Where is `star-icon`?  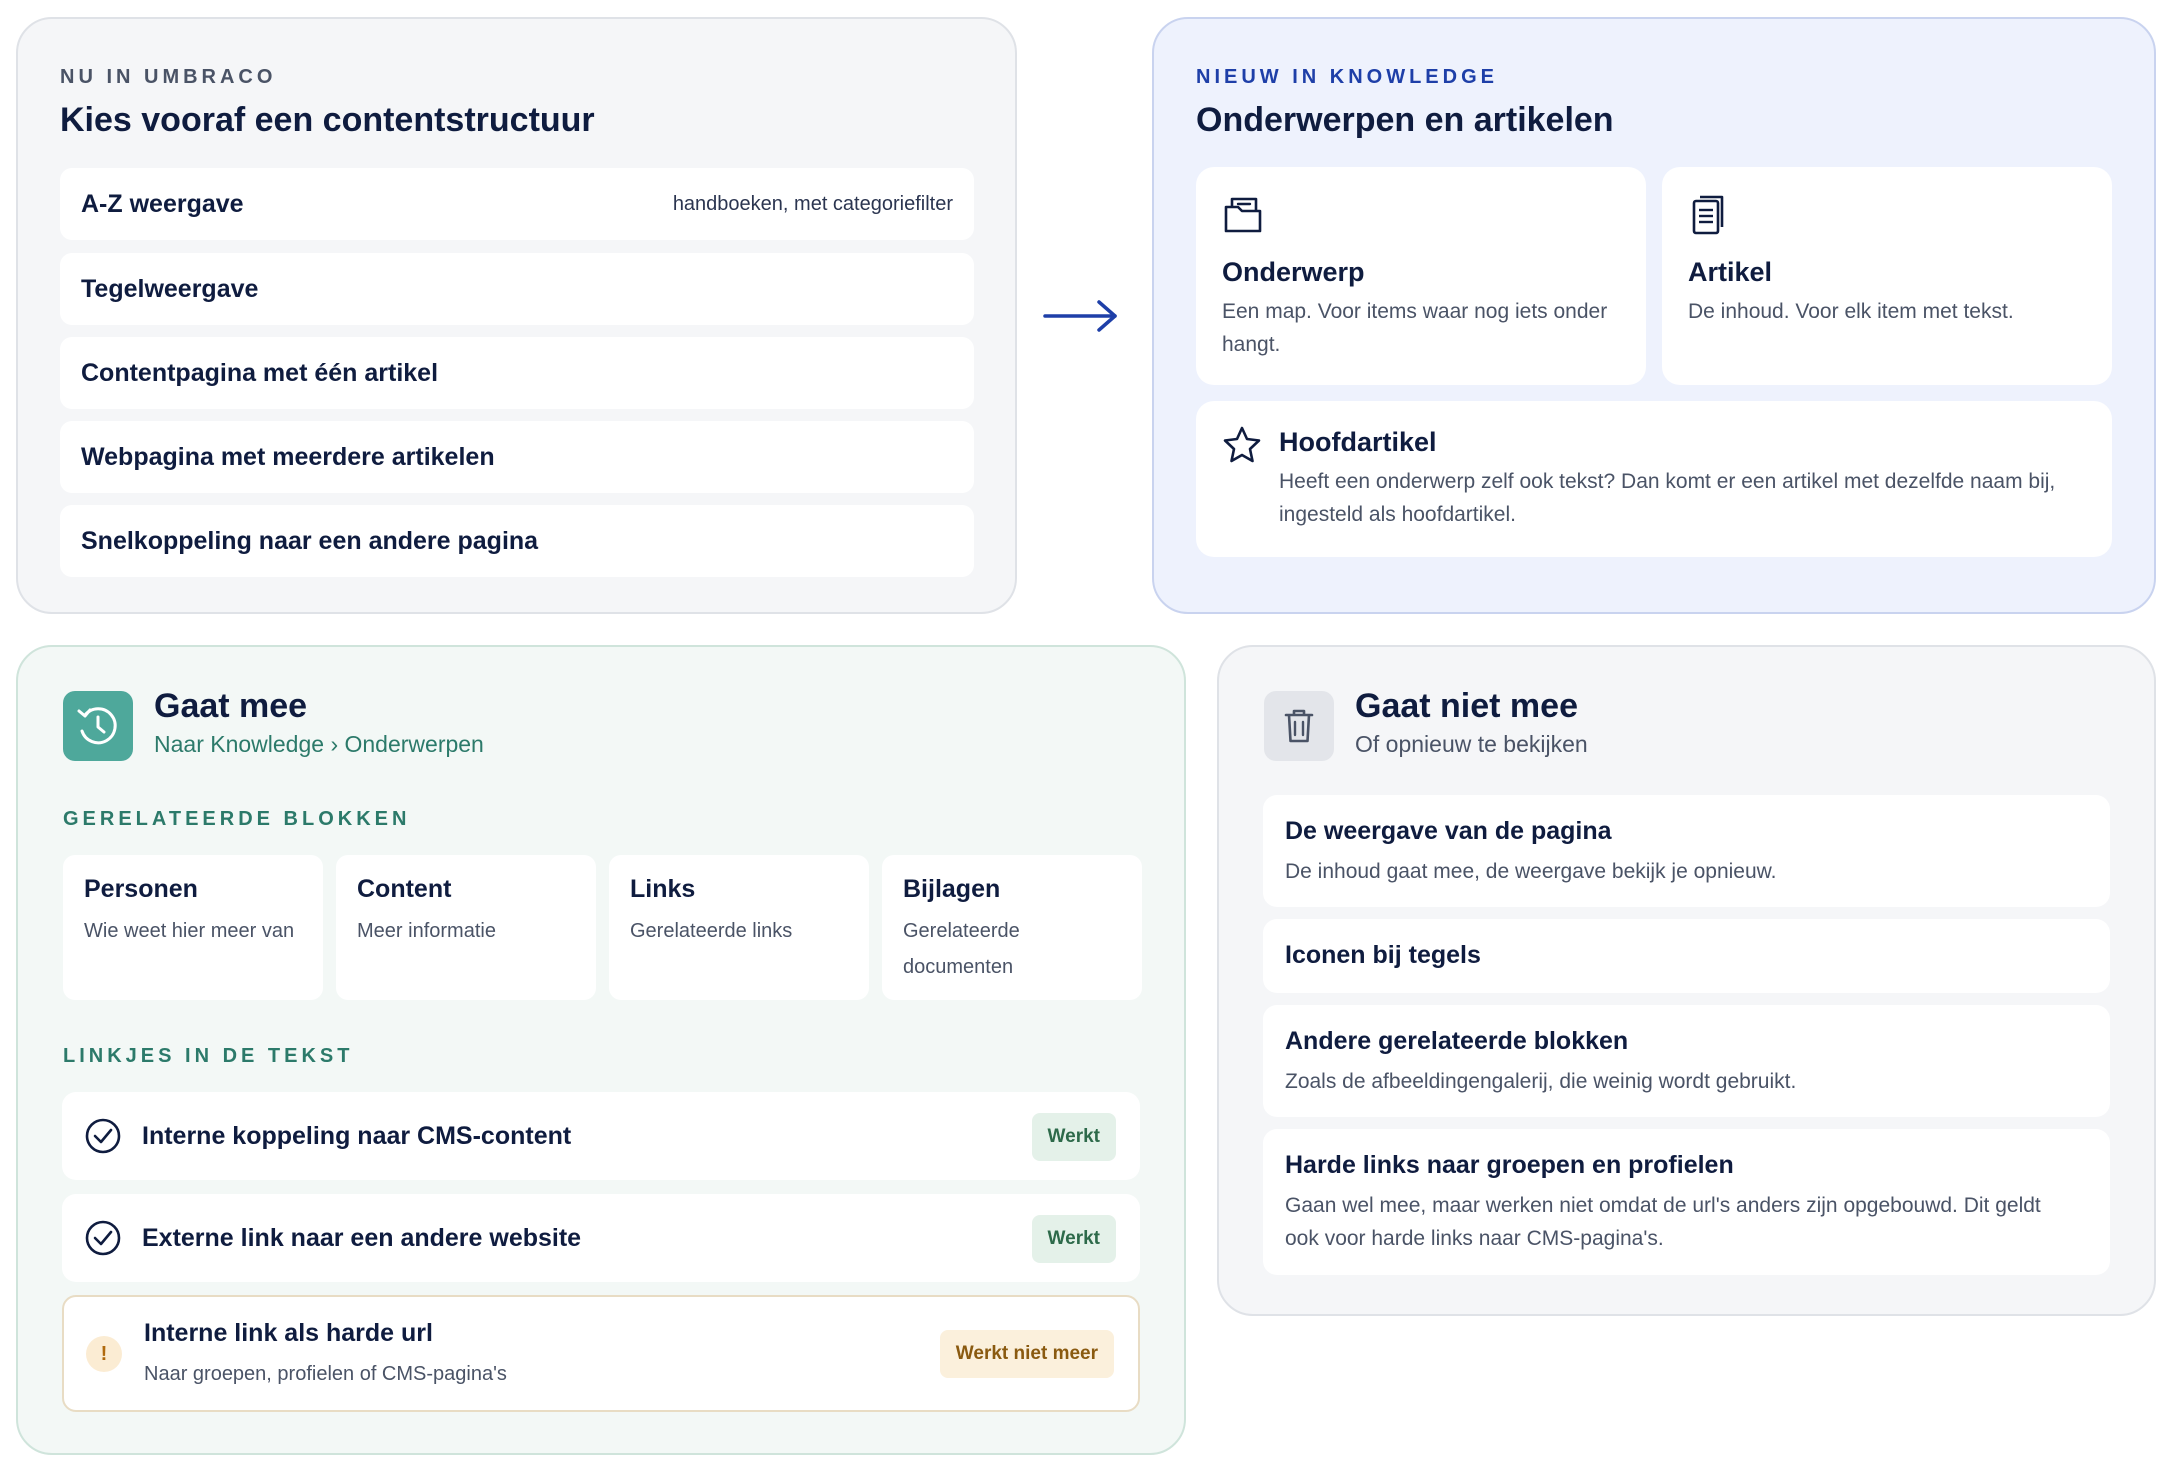 star-icon is located at coordinates (1242, 444).